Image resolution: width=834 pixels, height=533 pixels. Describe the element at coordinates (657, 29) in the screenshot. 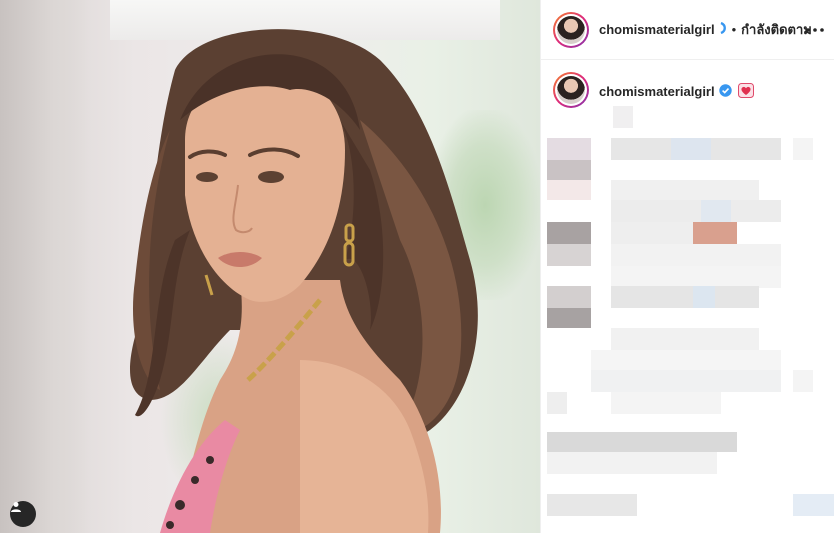

I see `author-username: chomismaterialgirl` at that location.